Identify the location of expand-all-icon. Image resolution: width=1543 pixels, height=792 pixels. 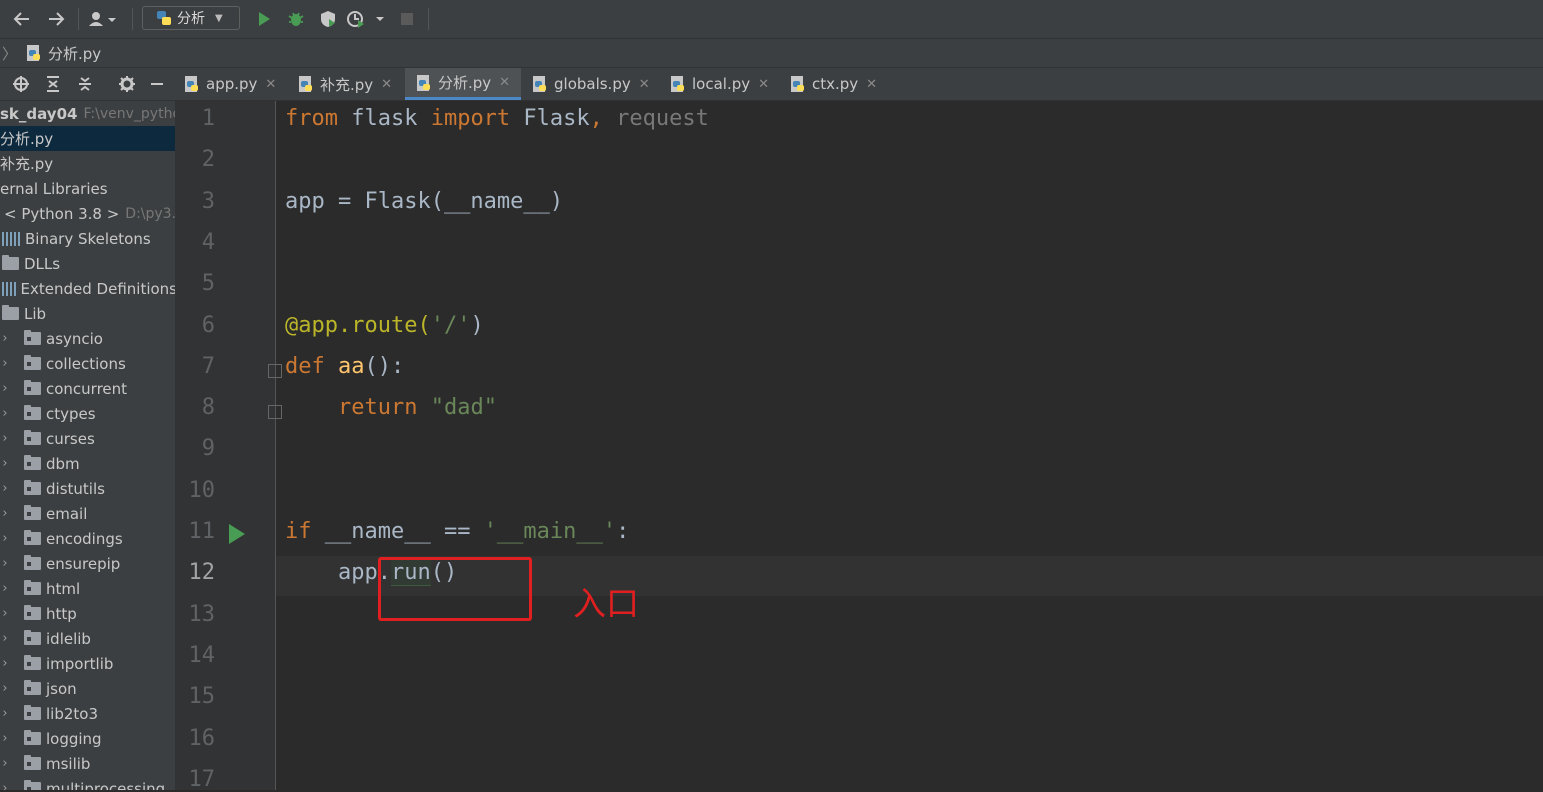
(53, 84).